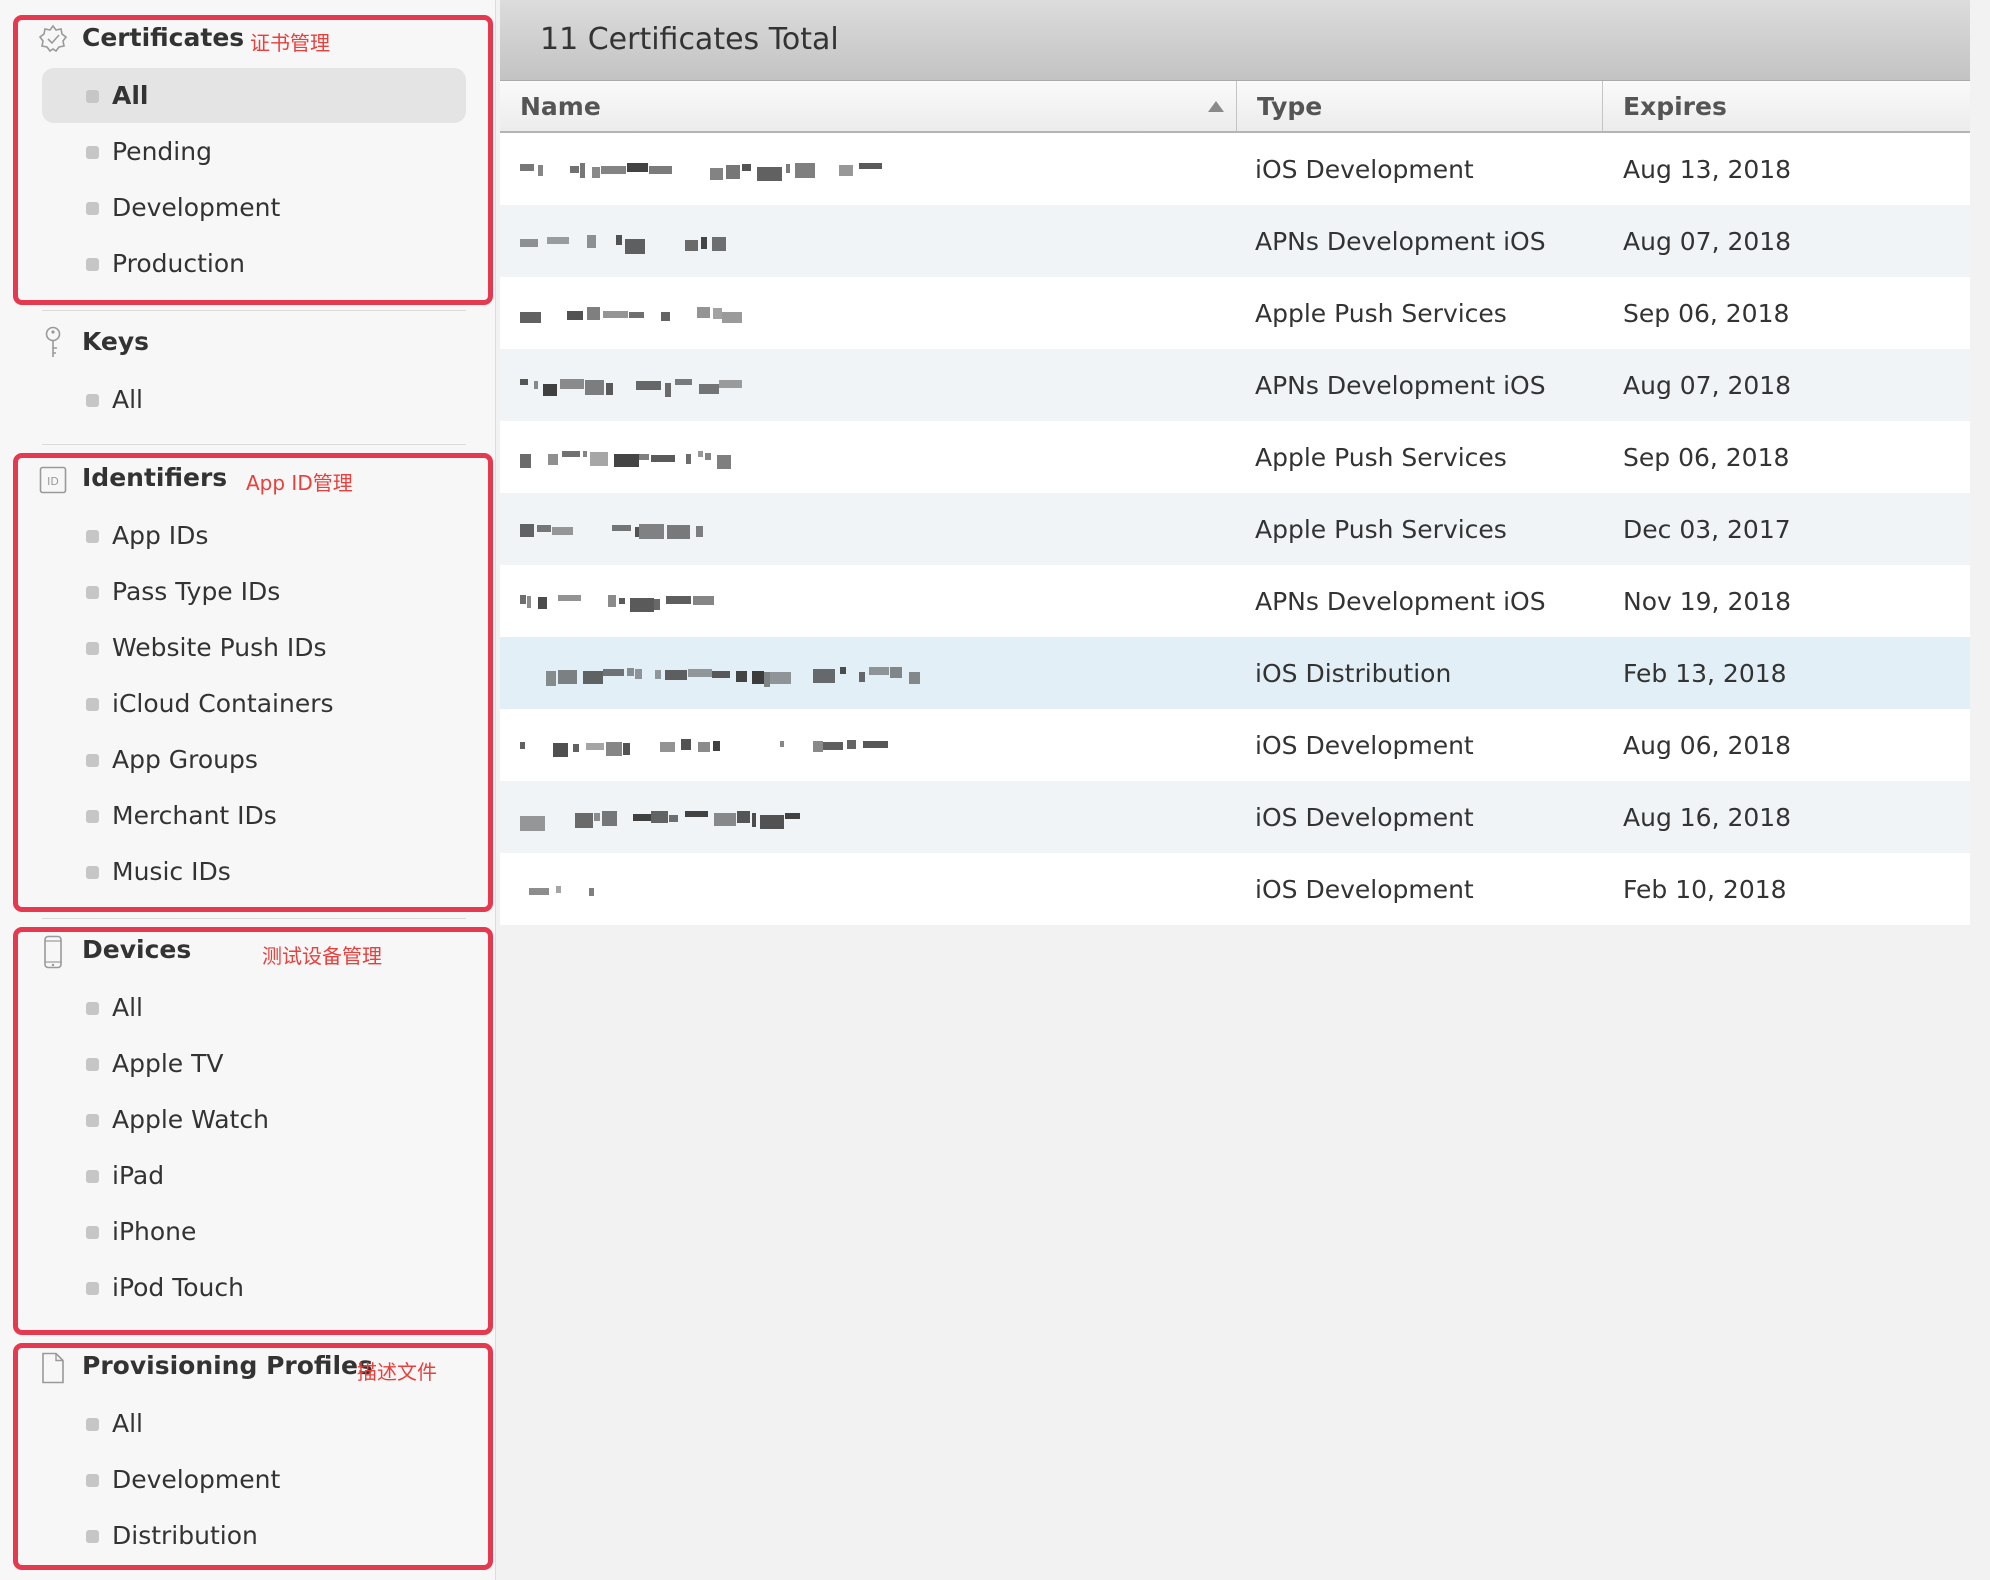  I want to click on expires-cell: Aug 06, 2018, so click(1707, 745).